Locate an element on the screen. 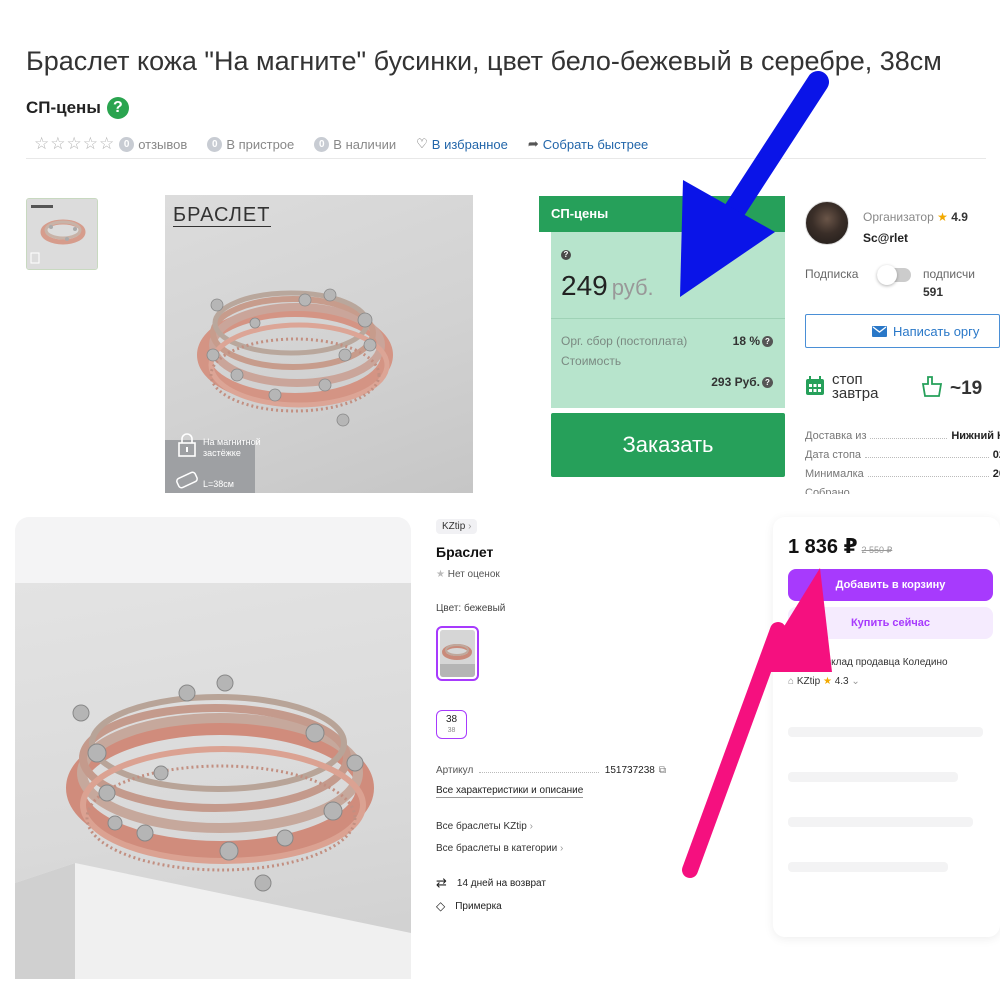 The image size is (1000, 1000). color-swatch-image is located at coordinates (457, 653).